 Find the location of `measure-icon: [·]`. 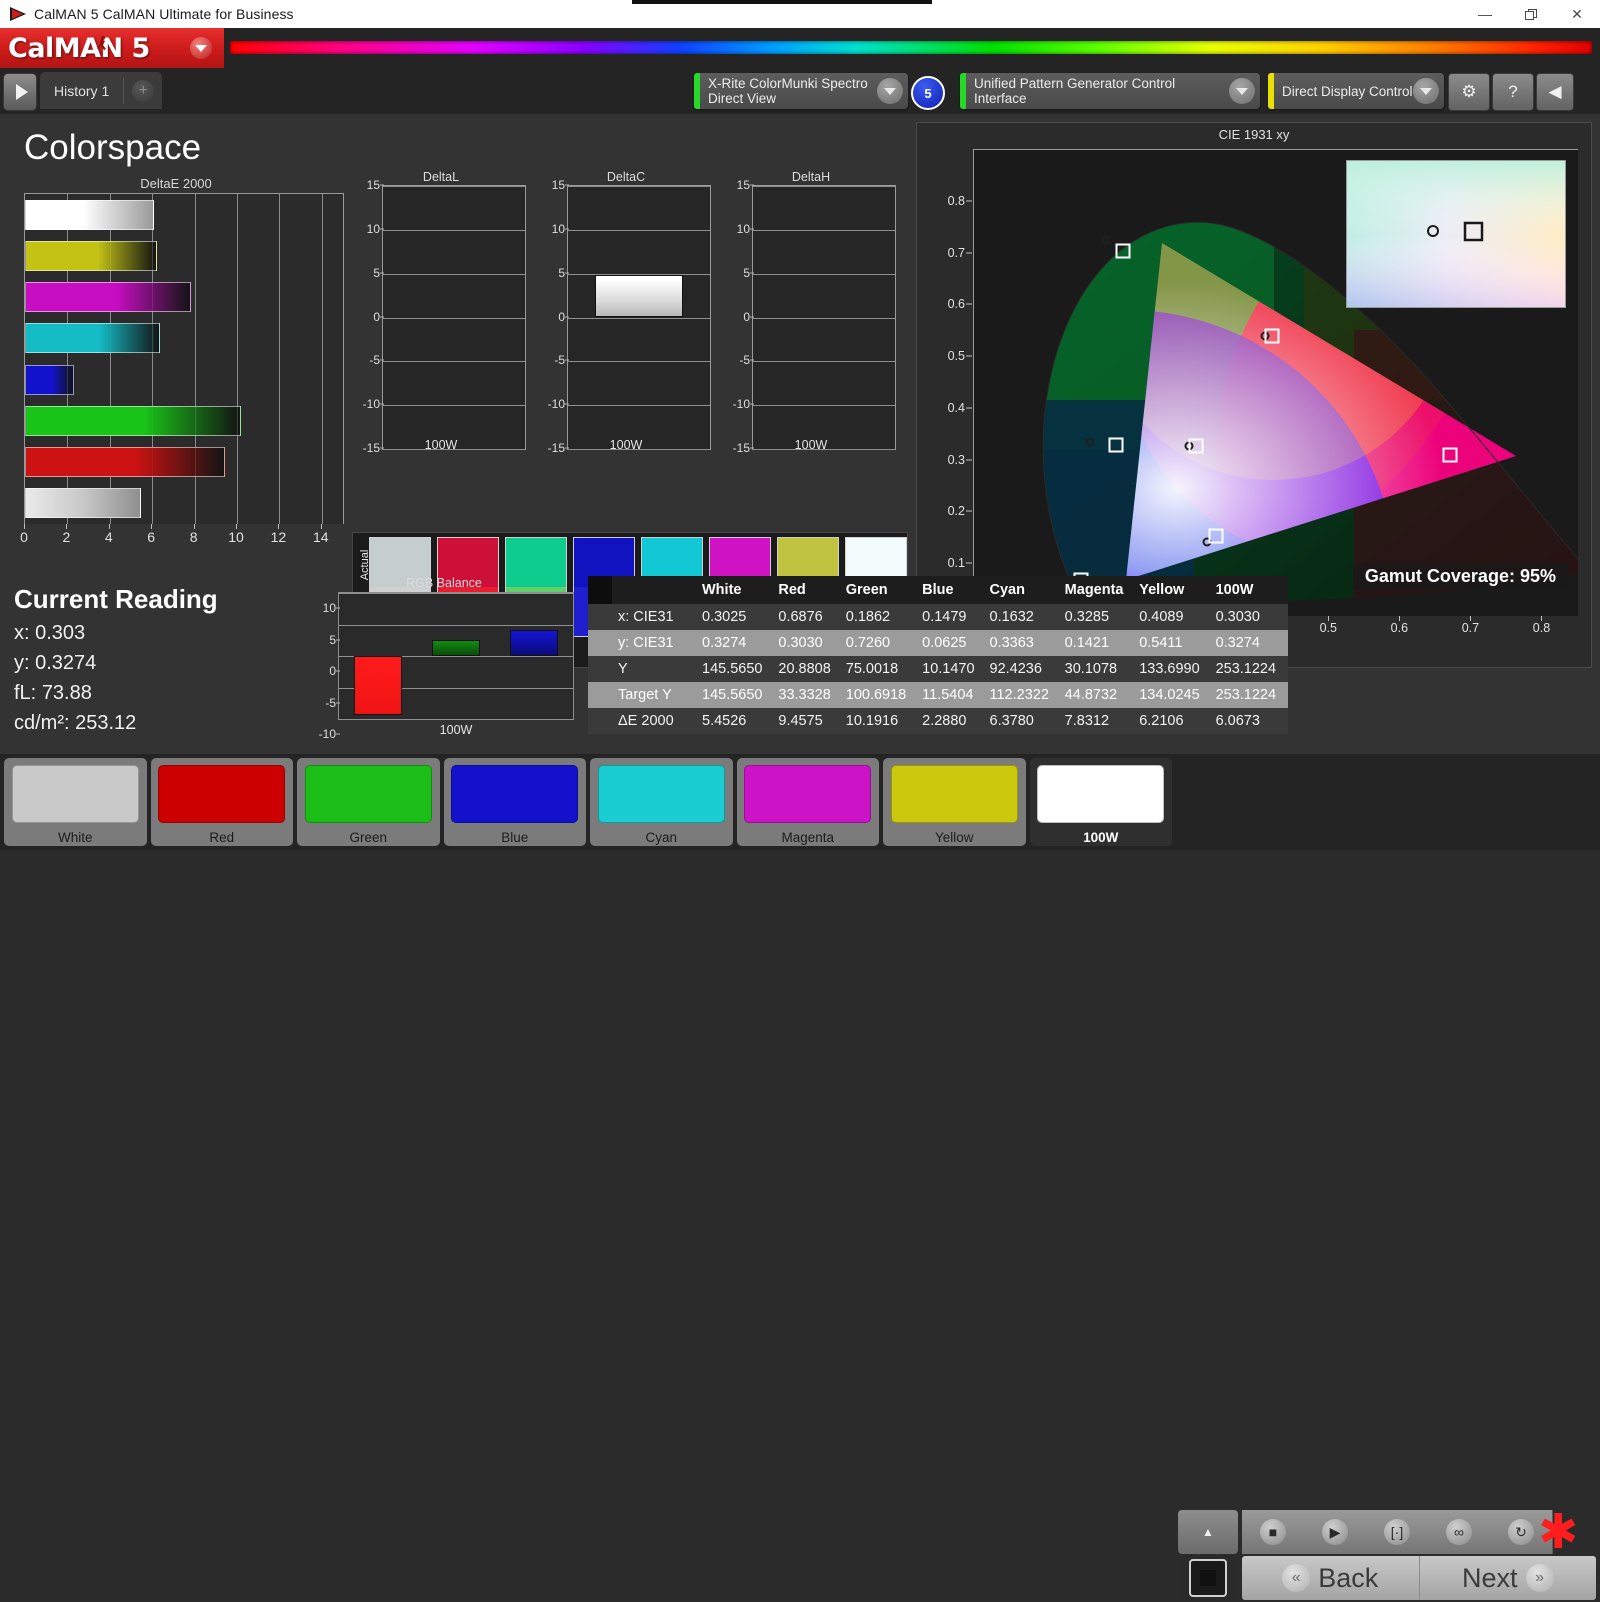

measure-icon: [·] is located at coordinates (1397, 1532).